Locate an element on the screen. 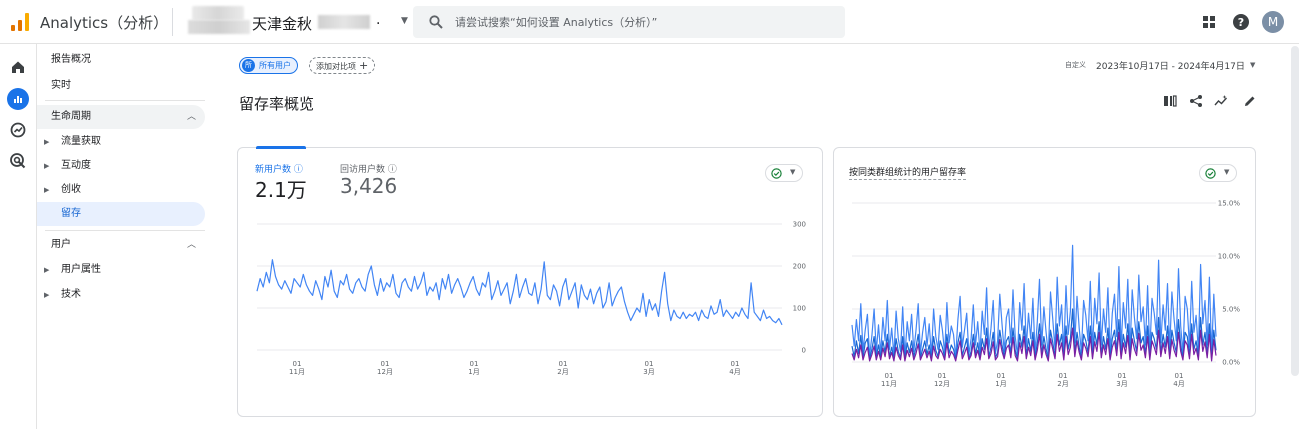  retention-x-tick-month: 4月 is located at coordinates (1178, 384).